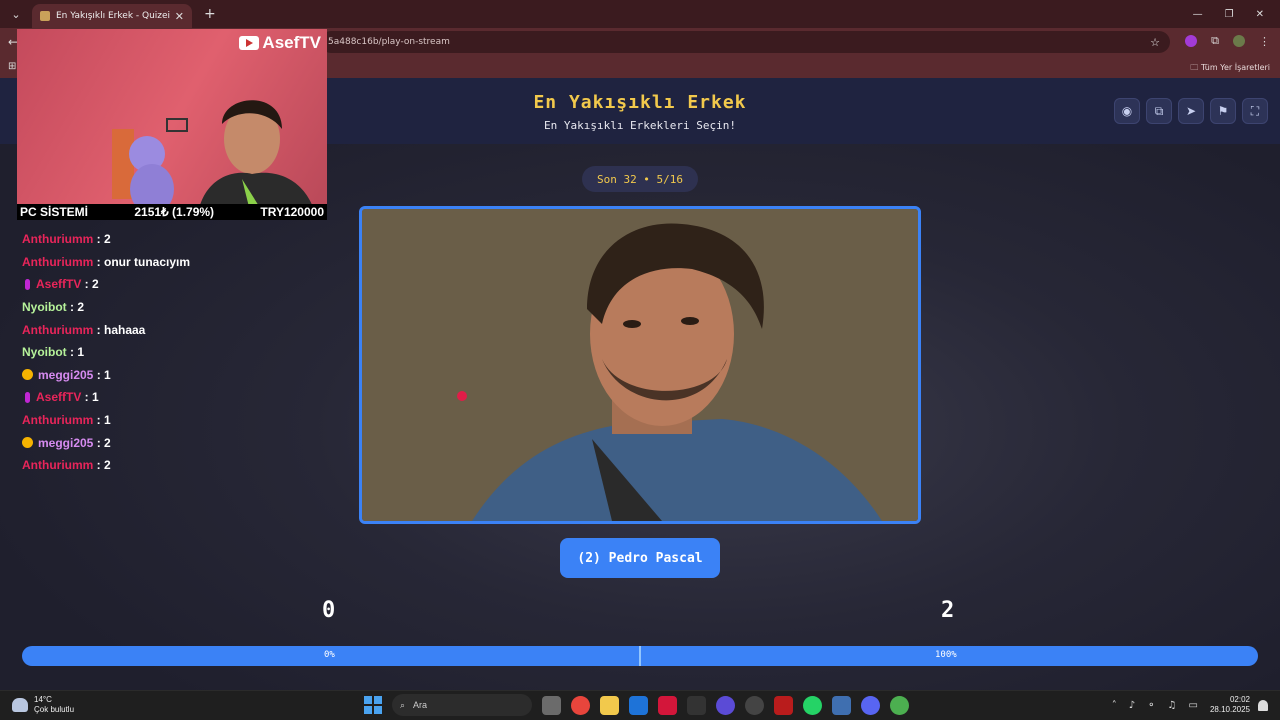 The height and width of the screenshot is (720, 1280). What do you see at coordinates (172, 307) in the screenshot?
I see `chat-message: Nyoibot : 2` at bounding box center [172, 307].